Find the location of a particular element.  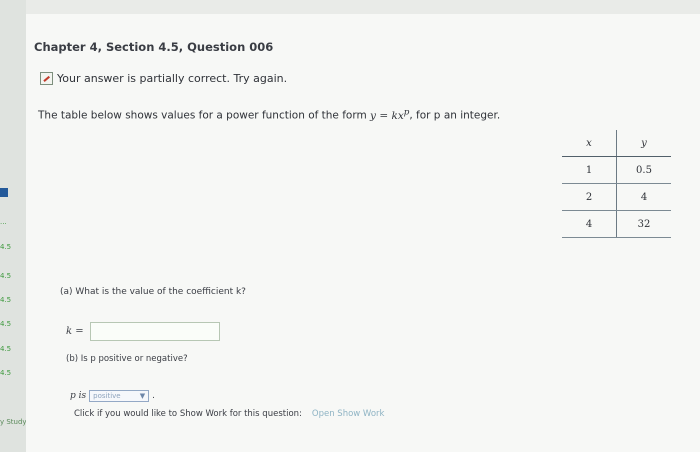

chevron-down-icon: ▼ is located at coordinates (142, 396).